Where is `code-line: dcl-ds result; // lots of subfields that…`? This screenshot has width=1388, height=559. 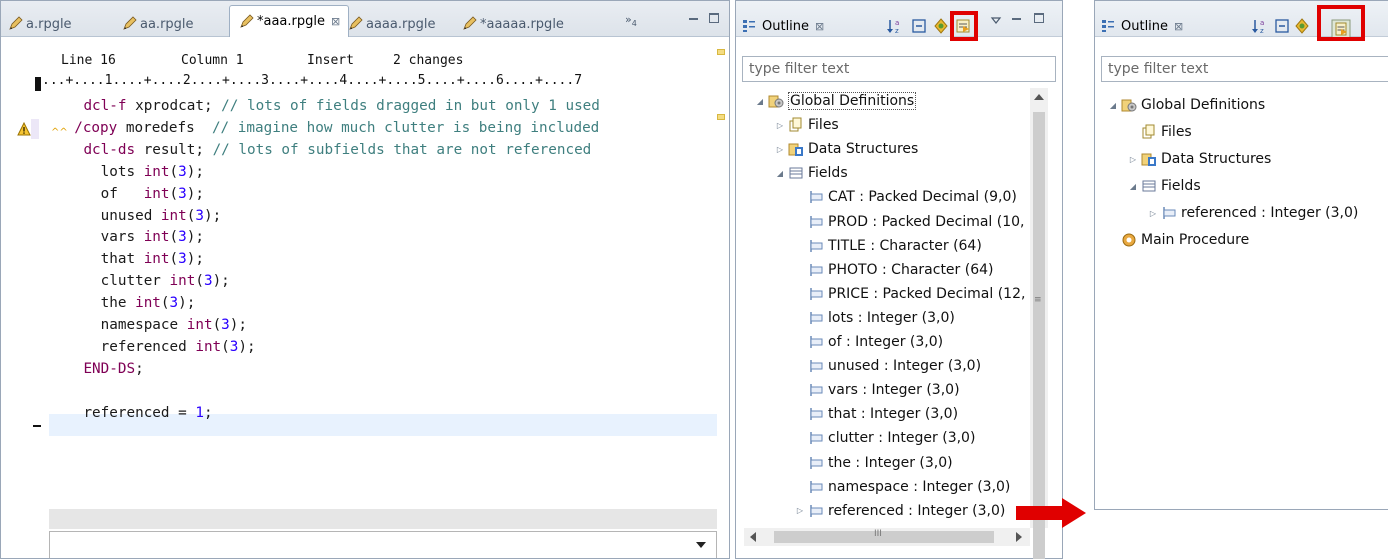 code-line: dcl-ds result; // lots of subfields that… is located at coordinates (383, 150).